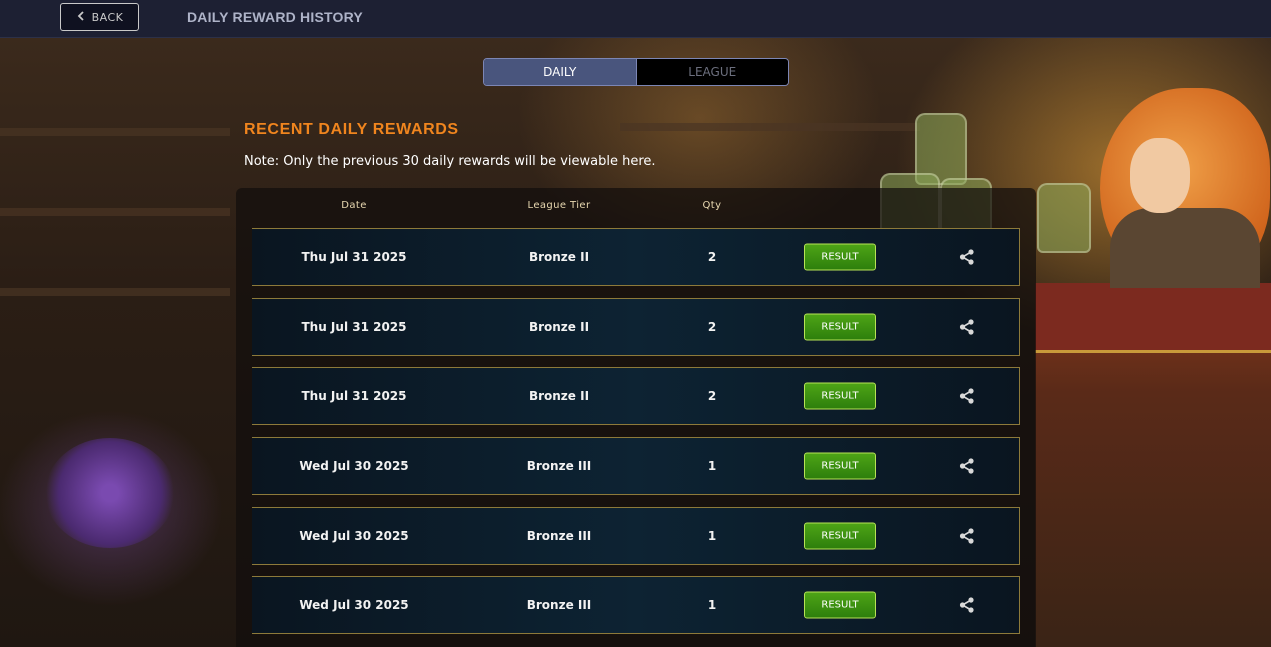 The image size is (1271, 647). I want to click on tab-league: LEAGUE, so click(711, 72).